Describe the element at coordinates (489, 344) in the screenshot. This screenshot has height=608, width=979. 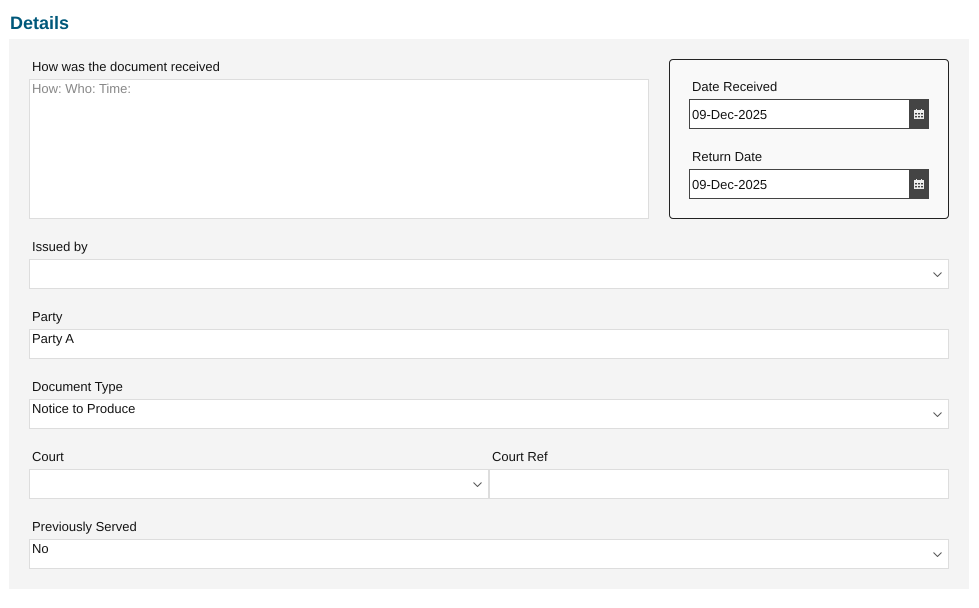
I see `input-field: Party A` at that location.